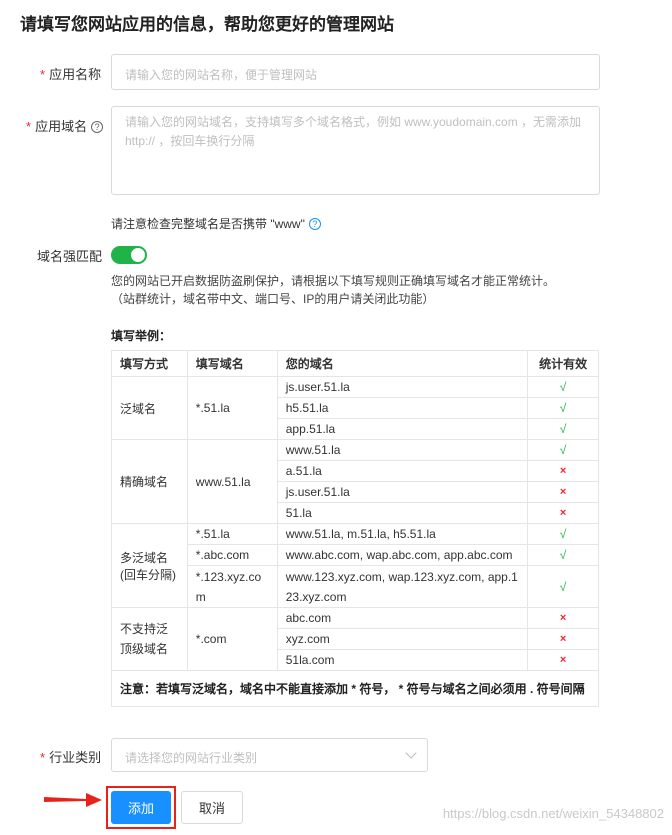  Describe the element at coordinates (232, 481) in the screenshot. I see `domain-cell: www.51.la` at that location.